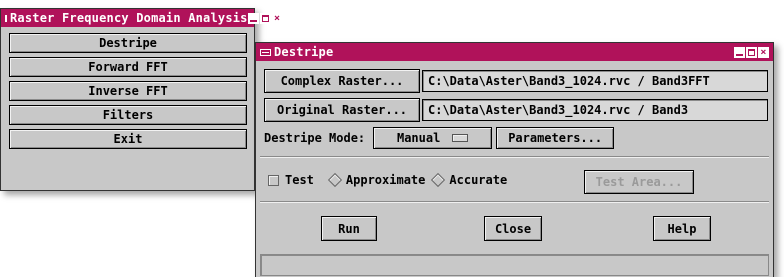 Image resolution: width=784 pixels, height=277 pixels. I want to click on test-checkbox, so click(273, 180).